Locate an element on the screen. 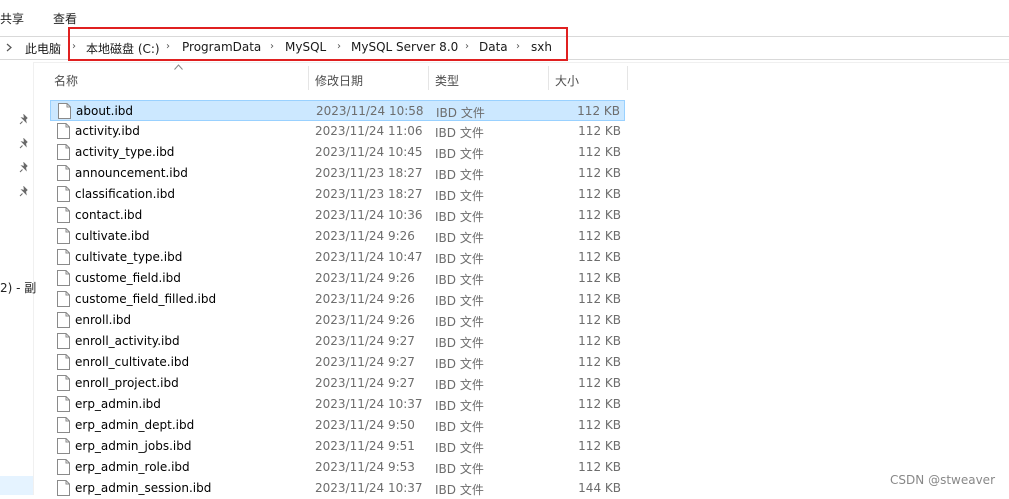 This screenshot has width=1009, height=499. breadcrumb-mysql-server: MySQL Server 8.0 is located at coordinates (404, 47).